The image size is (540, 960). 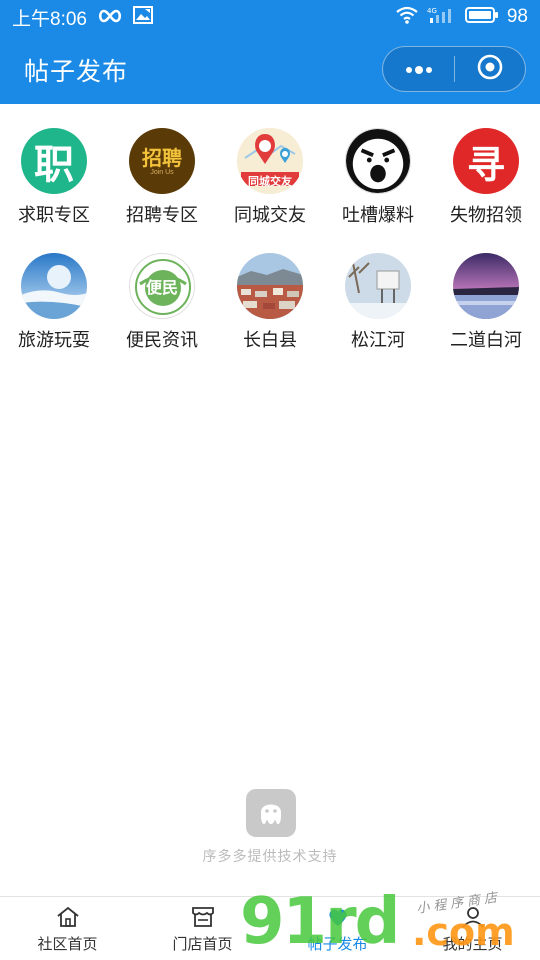 I want to click on page-title: 帖子发布, so click(x=76, y=71).